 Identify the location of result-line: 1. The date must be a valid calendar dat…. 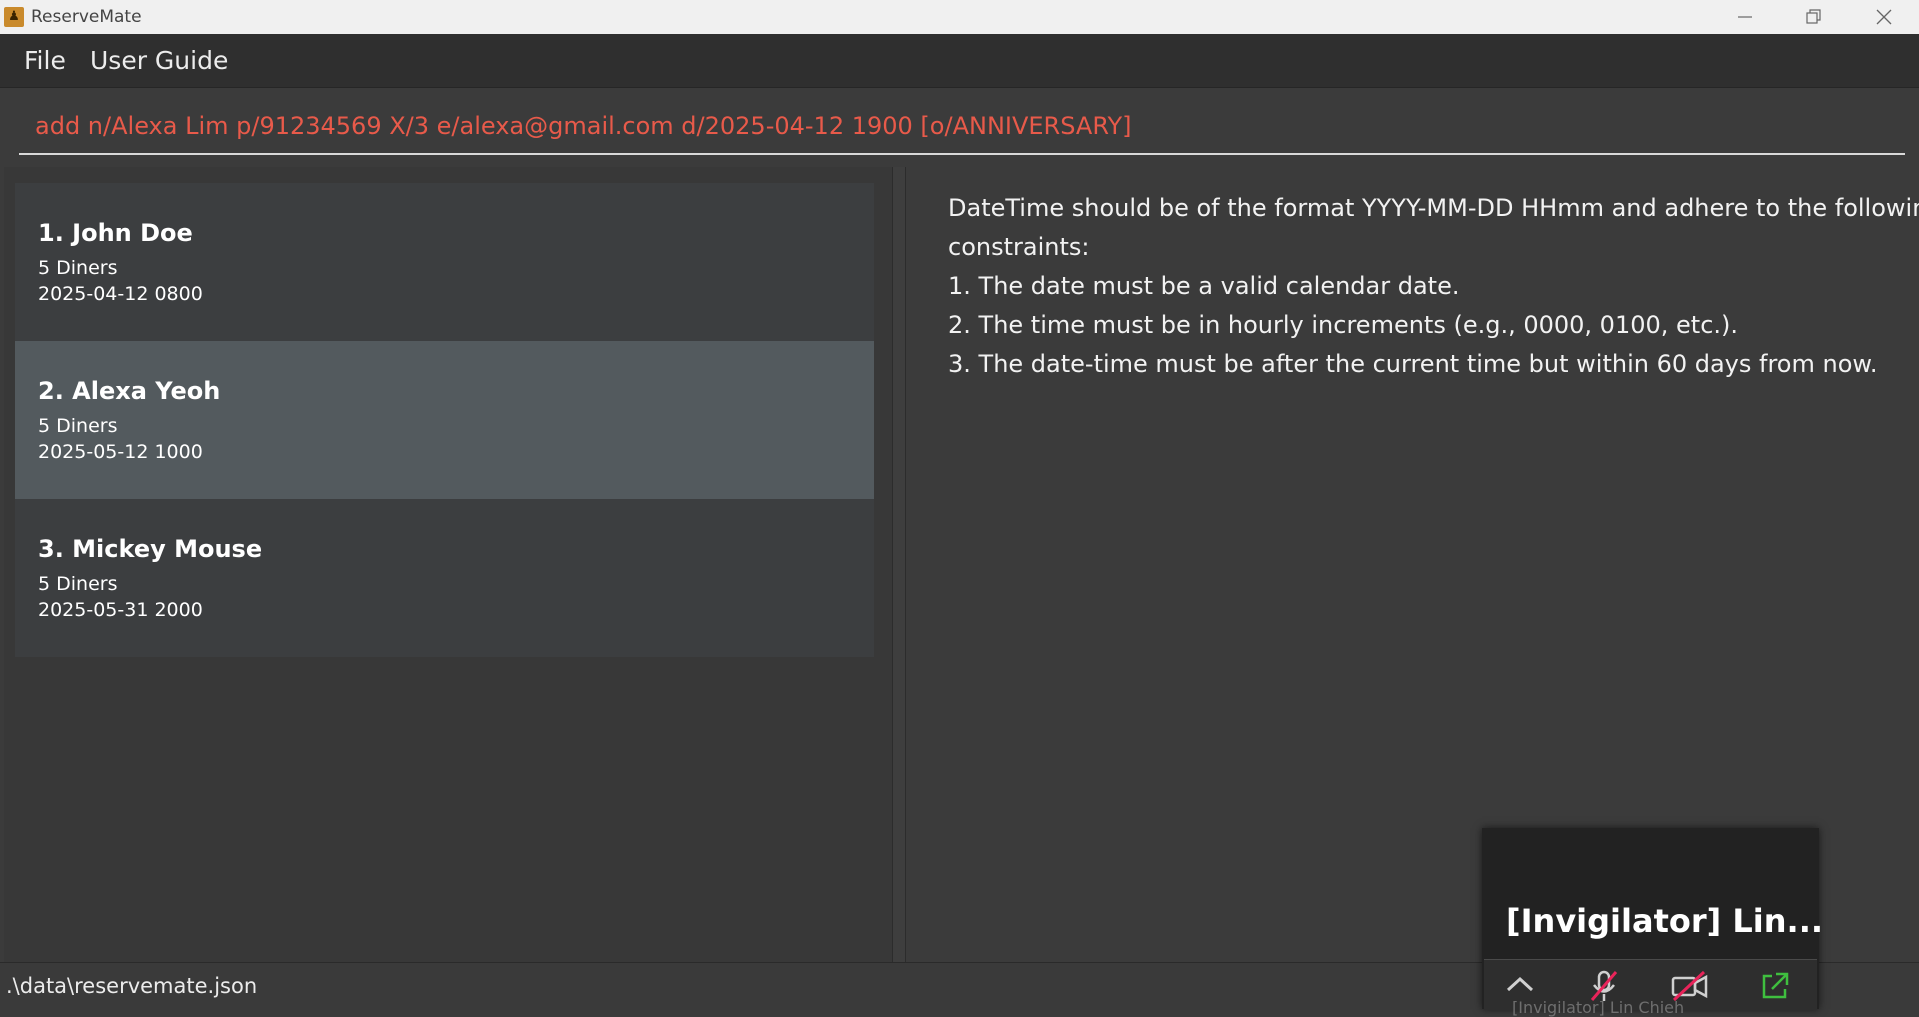
(1204, 286).